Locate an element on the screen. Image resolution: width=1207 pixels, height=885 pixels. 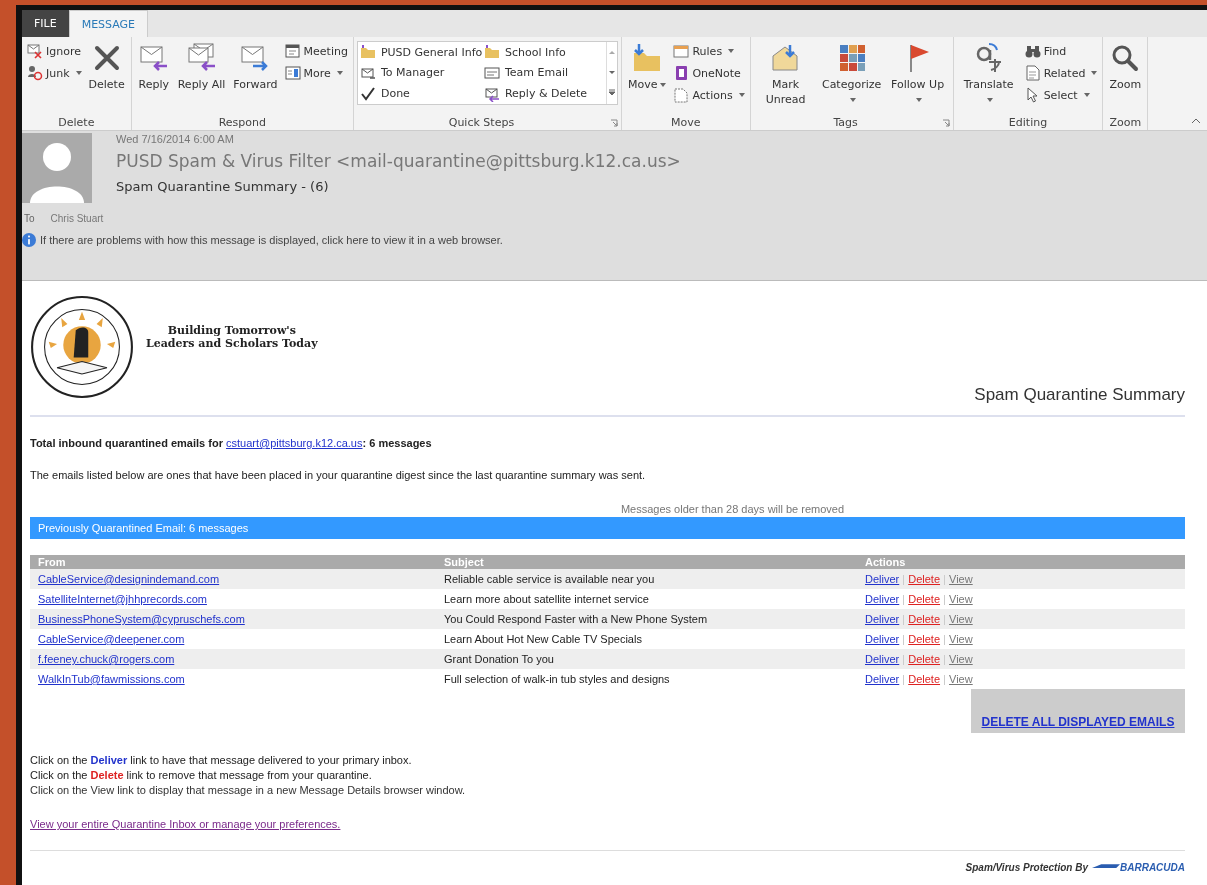
group-label: Editing is located at coordinates (1028, 122).